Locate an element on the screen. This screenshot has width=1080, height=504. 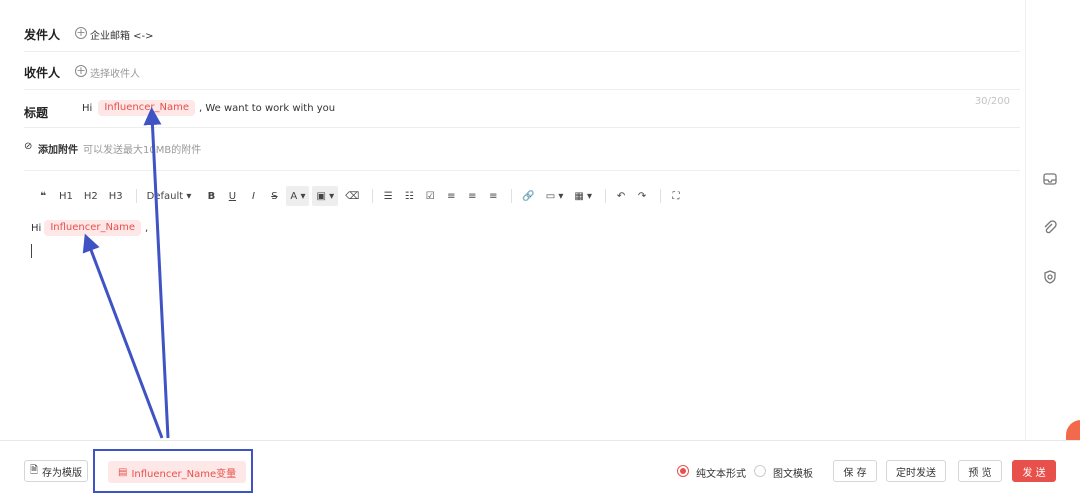
arrow-to-editor-variable is located at coordinates (123, 336).